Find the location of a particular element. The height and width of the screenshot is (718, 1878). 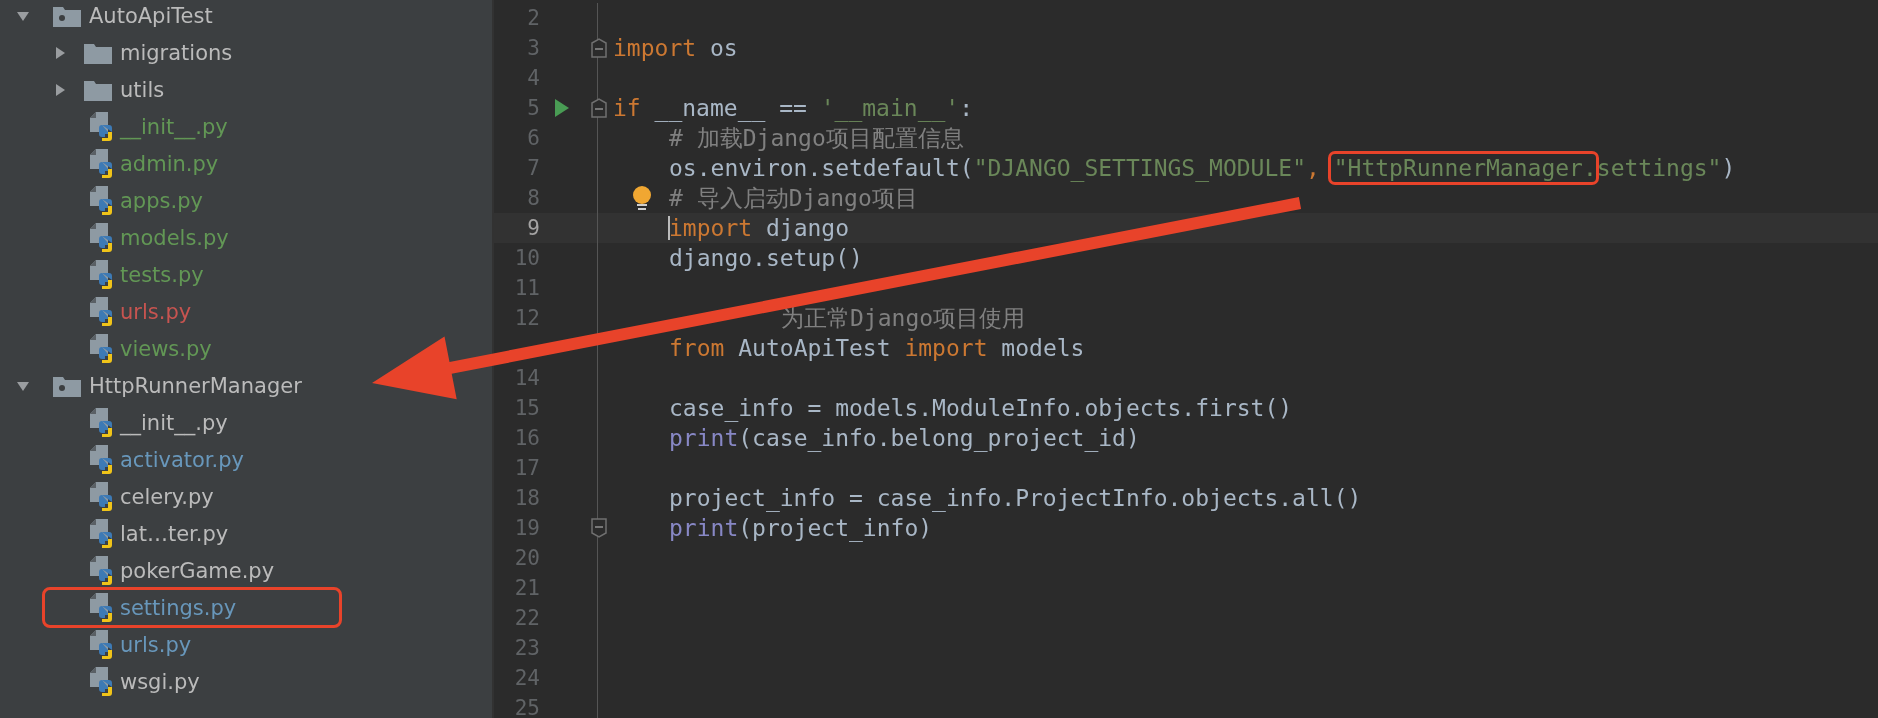

code-token: case_info = models.ModuleInfo.objects.first() is located at coordinates (981, 408).